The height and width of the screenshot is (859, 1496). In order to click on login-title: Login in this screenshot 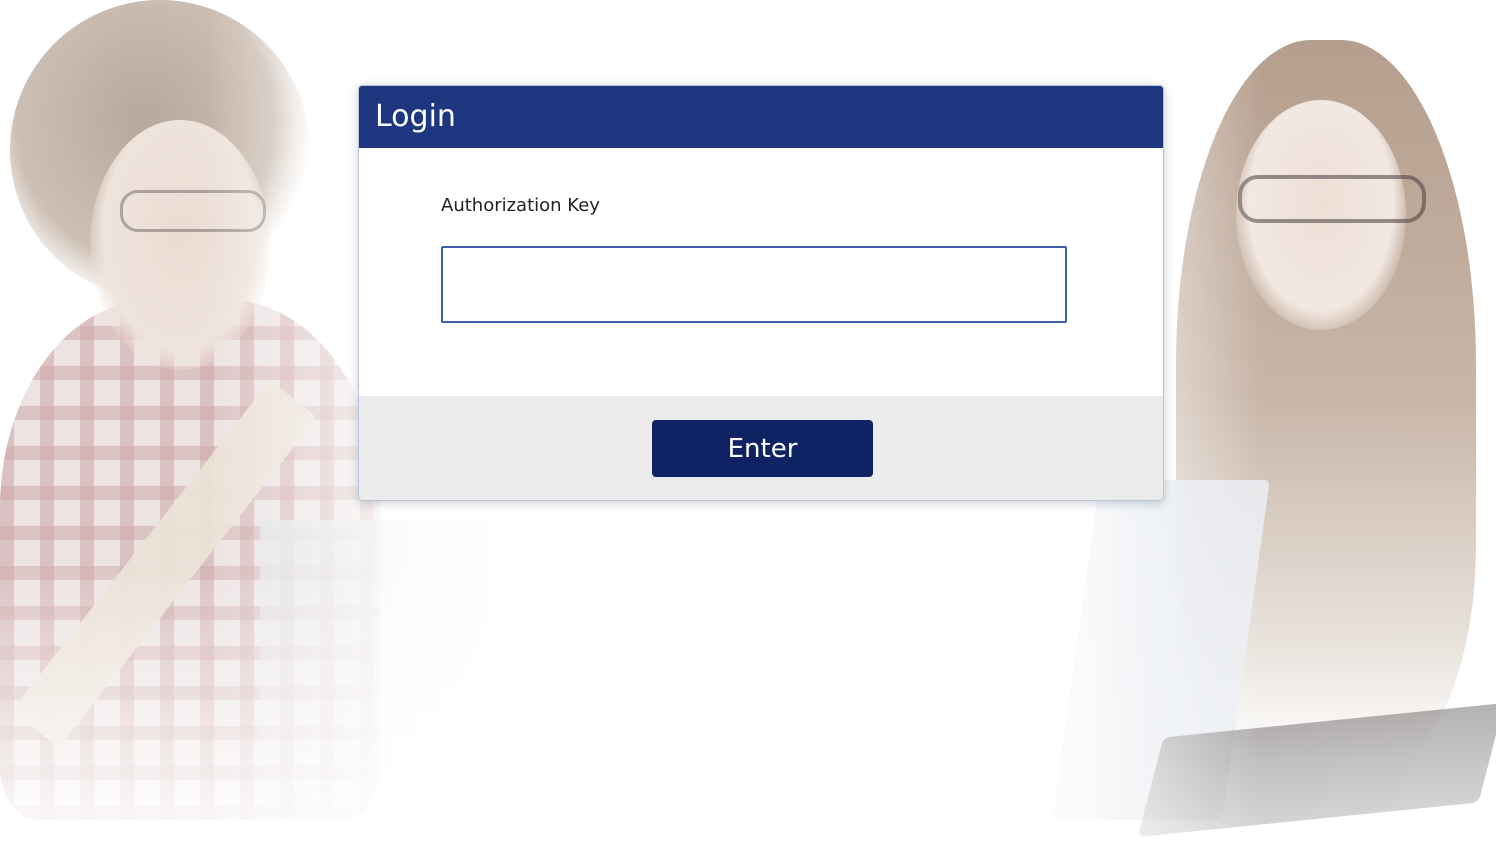, I will do `click(415, 116)`.